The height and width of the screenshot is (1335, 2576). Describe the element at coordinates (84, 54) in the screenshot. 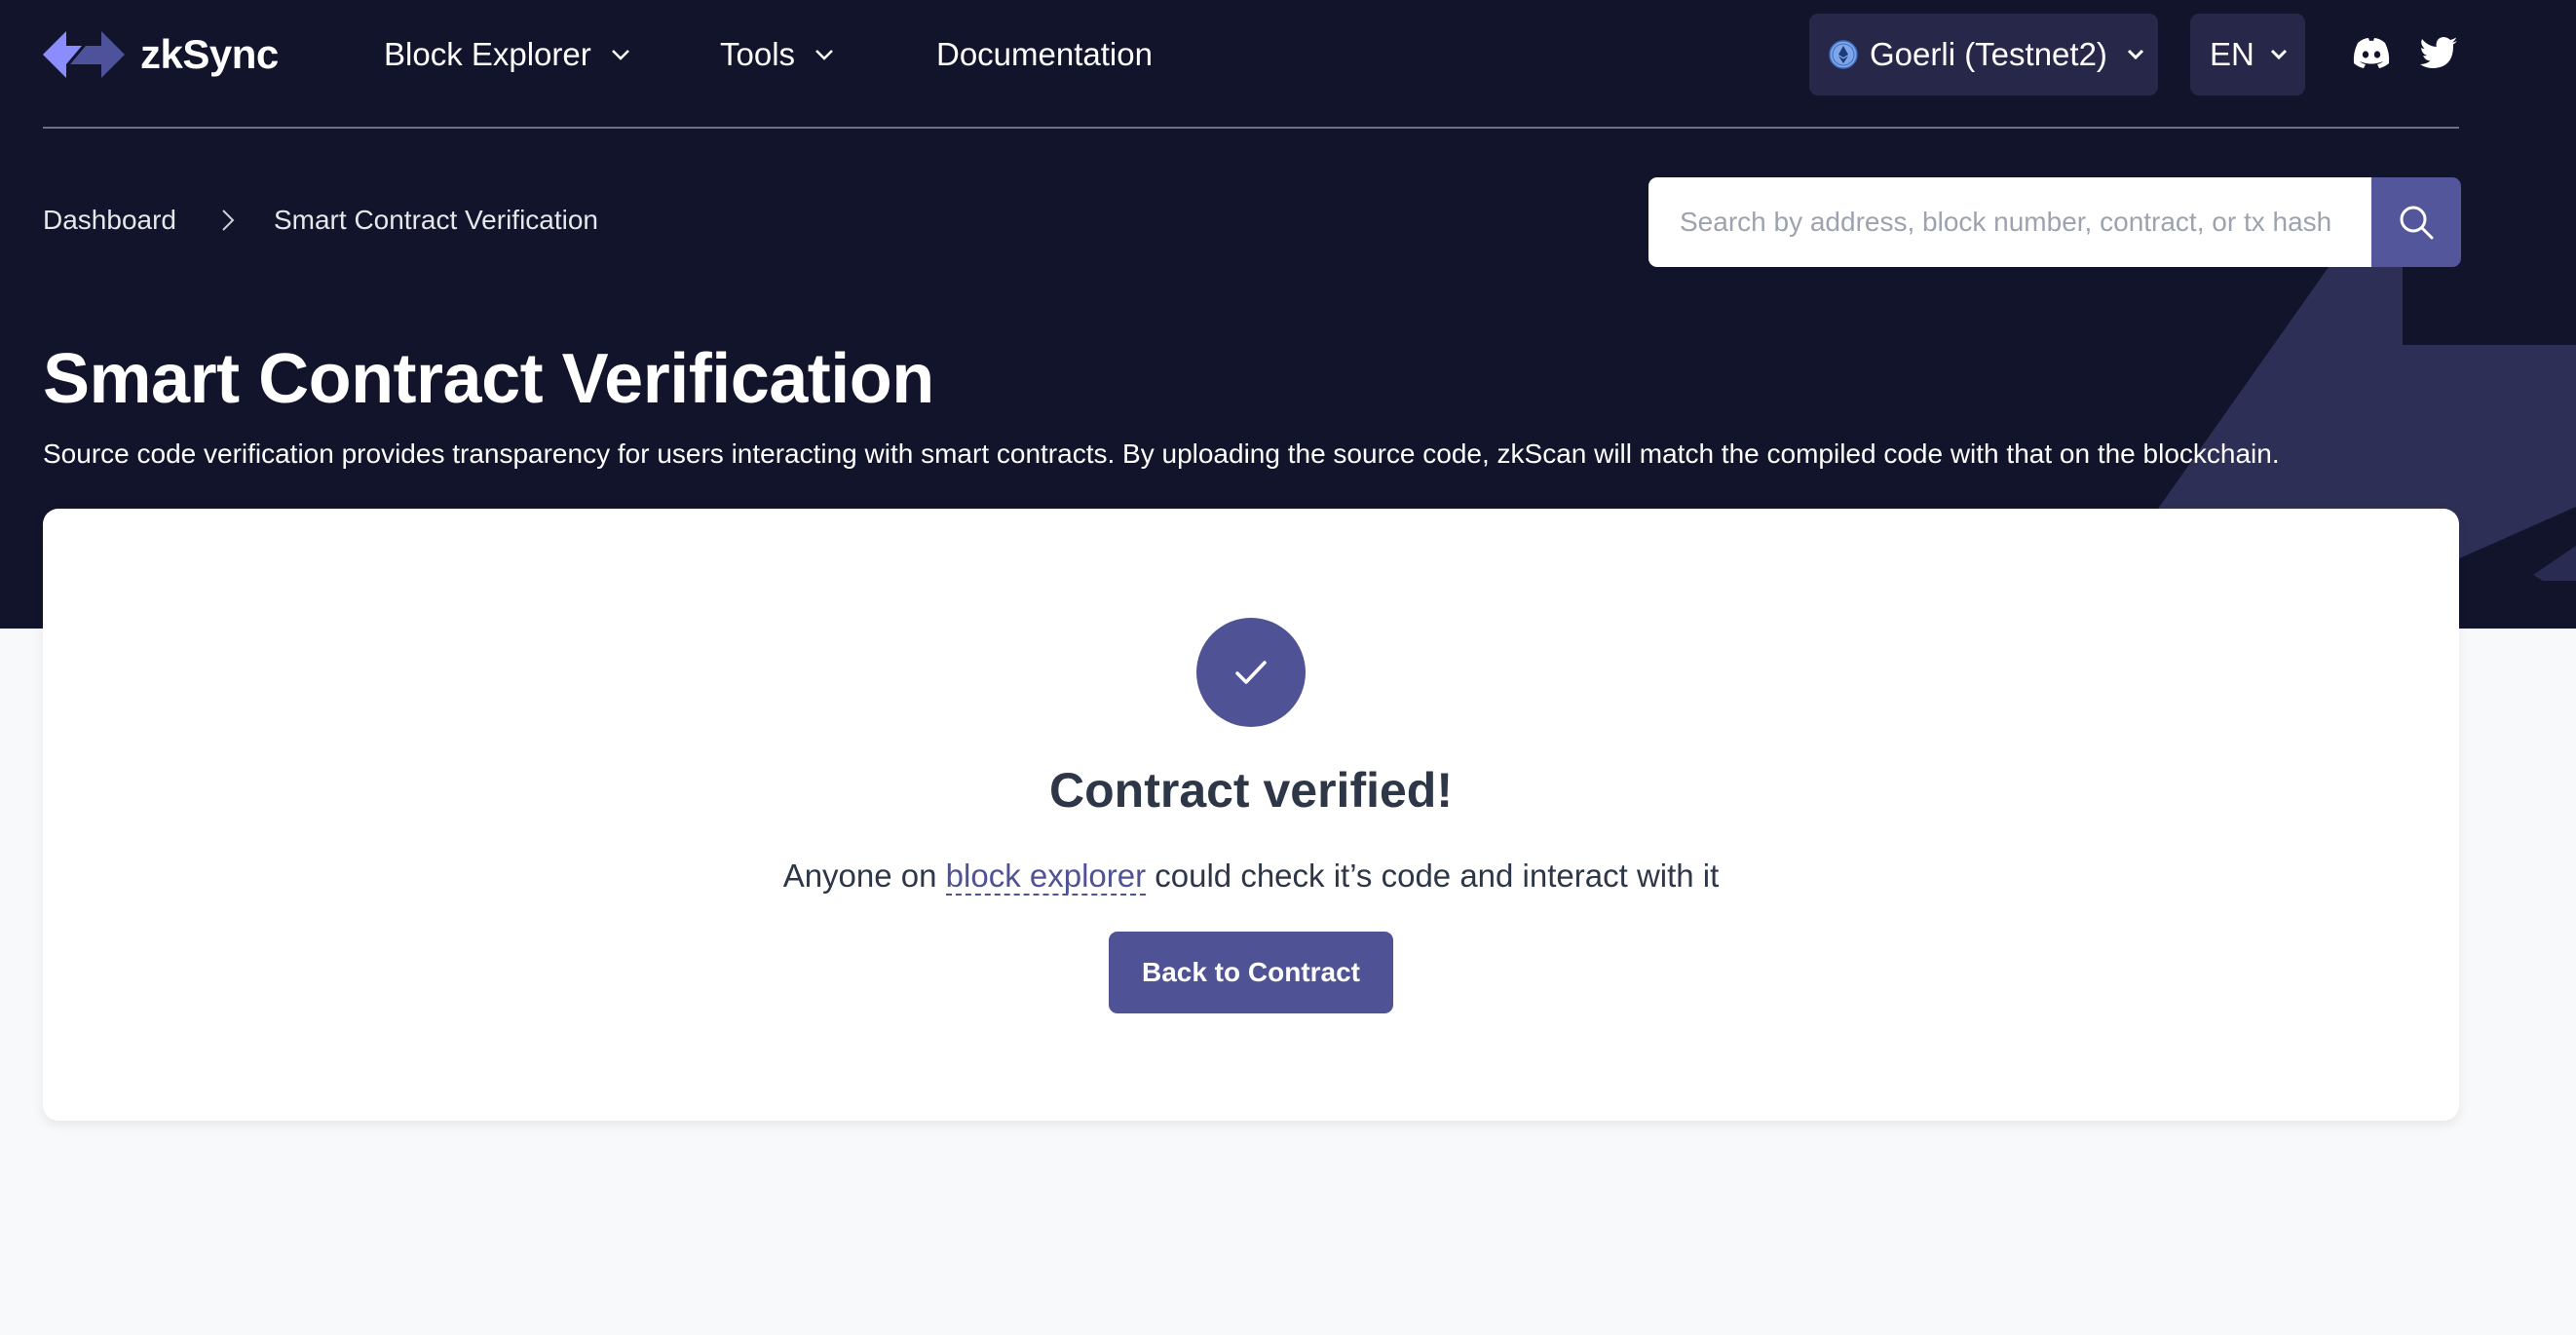

I see `zksync-logo-icon` at that location.